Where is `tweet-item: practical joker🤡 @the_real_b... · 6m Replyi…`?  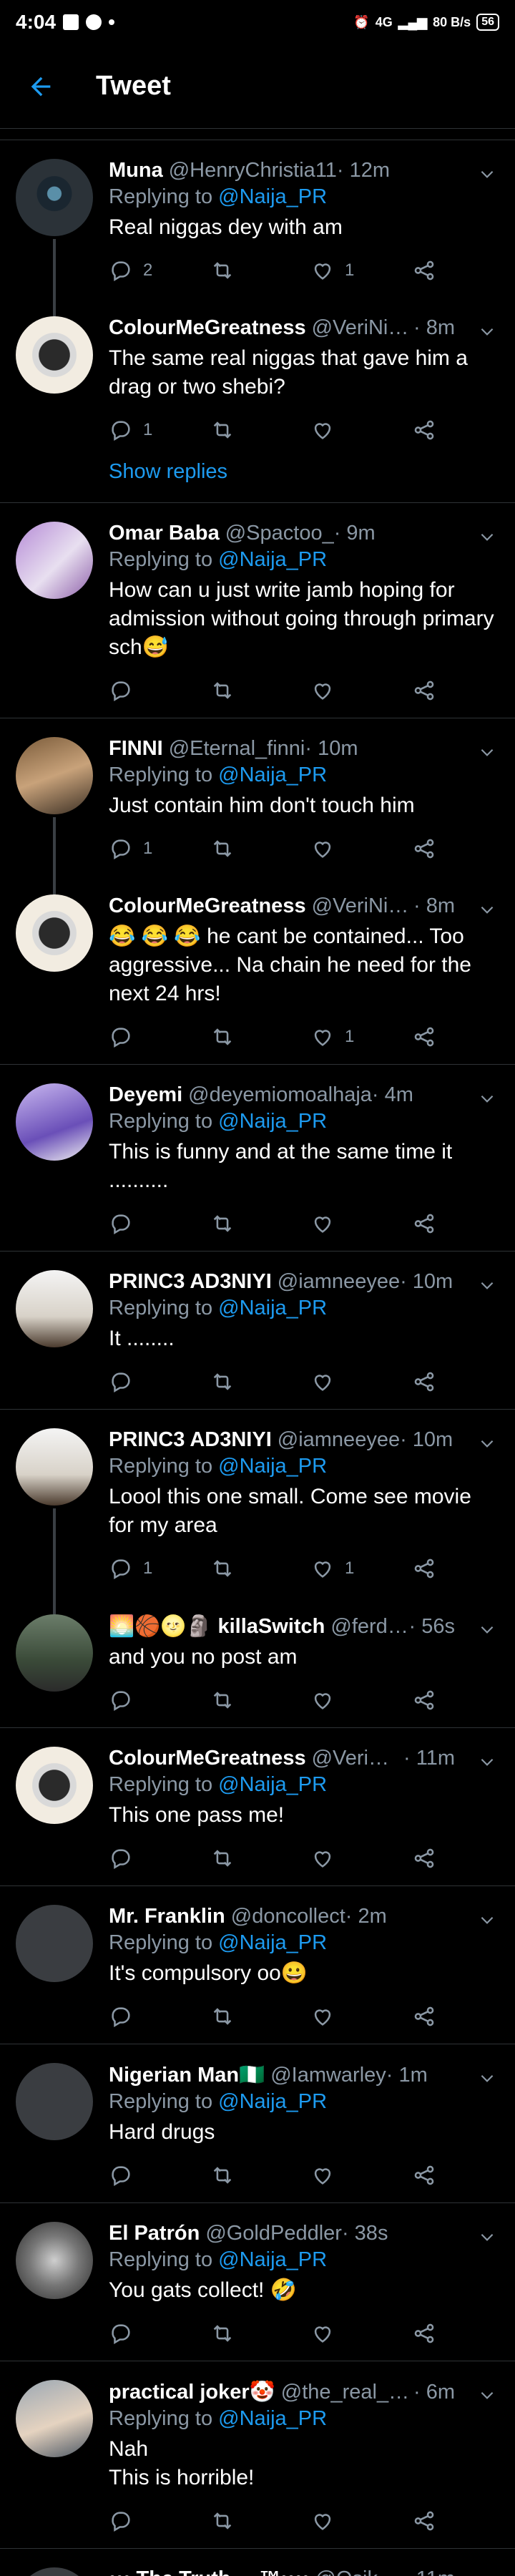
tweet-item: practical joker🤡 @the_real_b... · 6m Replyi… is located at coordinates (257, 2455).